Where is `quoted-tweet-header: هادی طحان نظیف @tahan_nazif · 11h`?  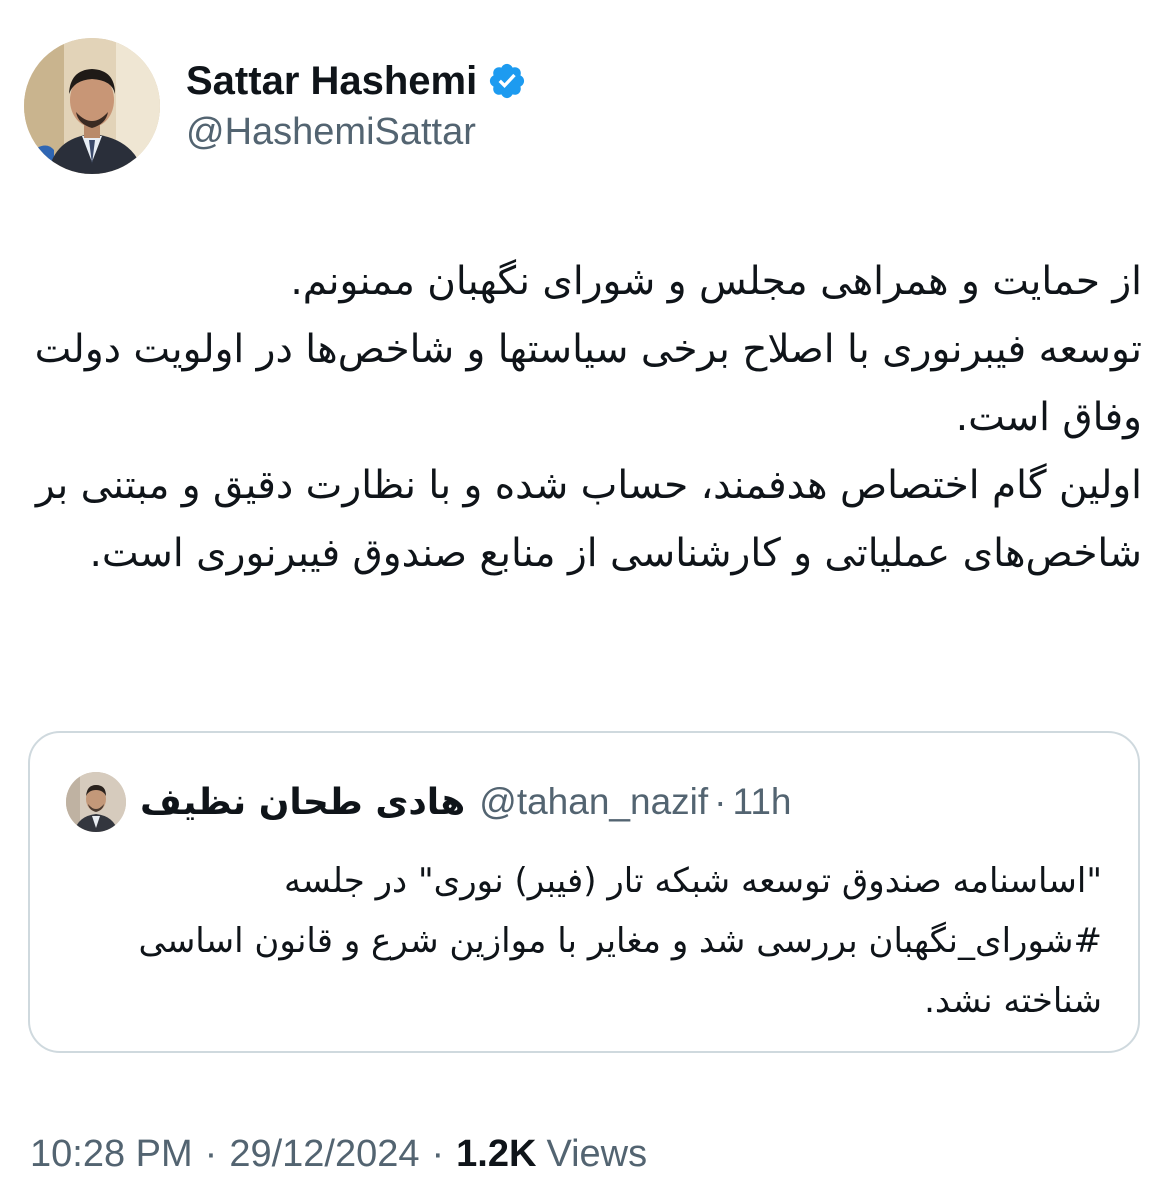 quoted-tweet-header: هادی طحان نظیف @tahan_nazif · 11h is located at coordinates (428, 802).